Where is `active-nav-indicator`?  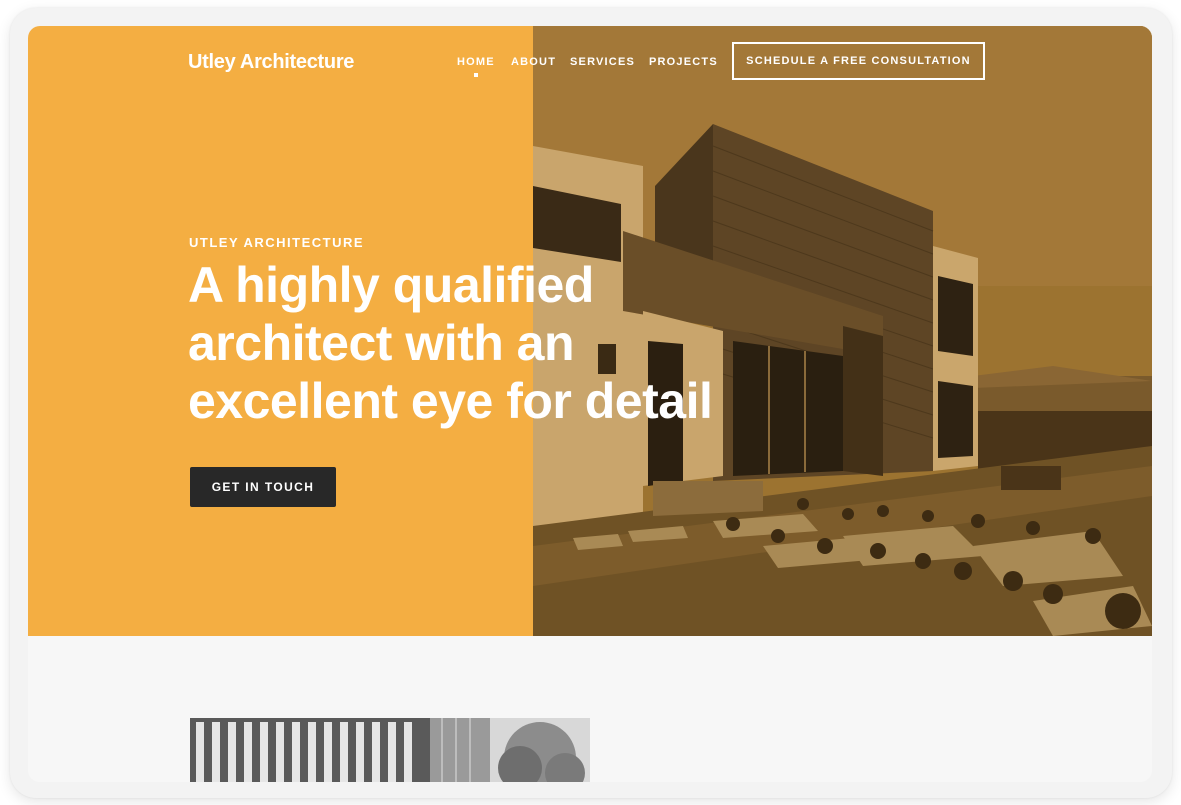
active-nav-indicator is located at coordinates (476, 75).